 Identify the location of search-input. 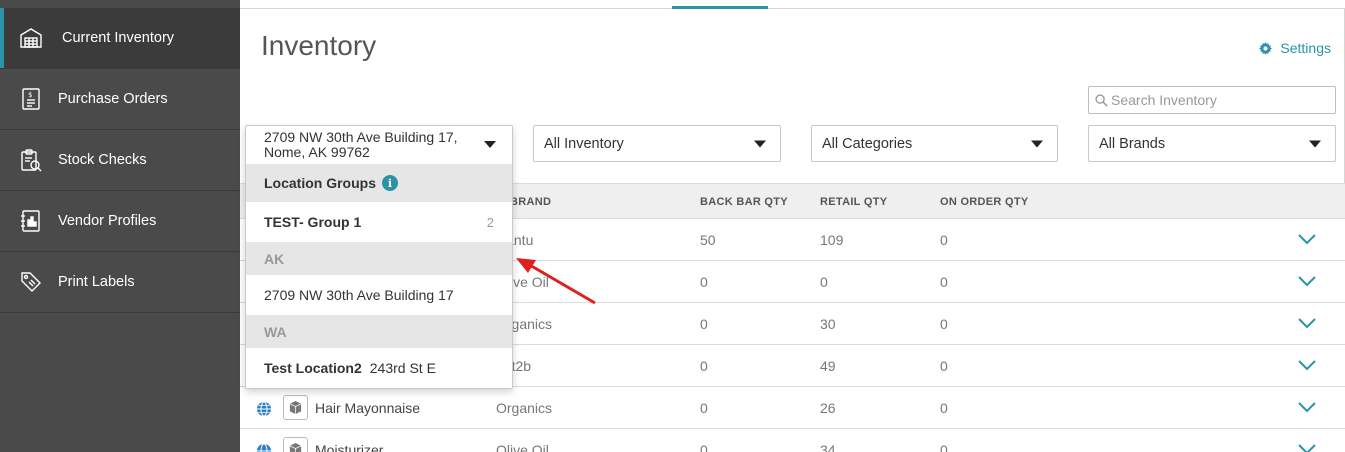
(1221, 100).